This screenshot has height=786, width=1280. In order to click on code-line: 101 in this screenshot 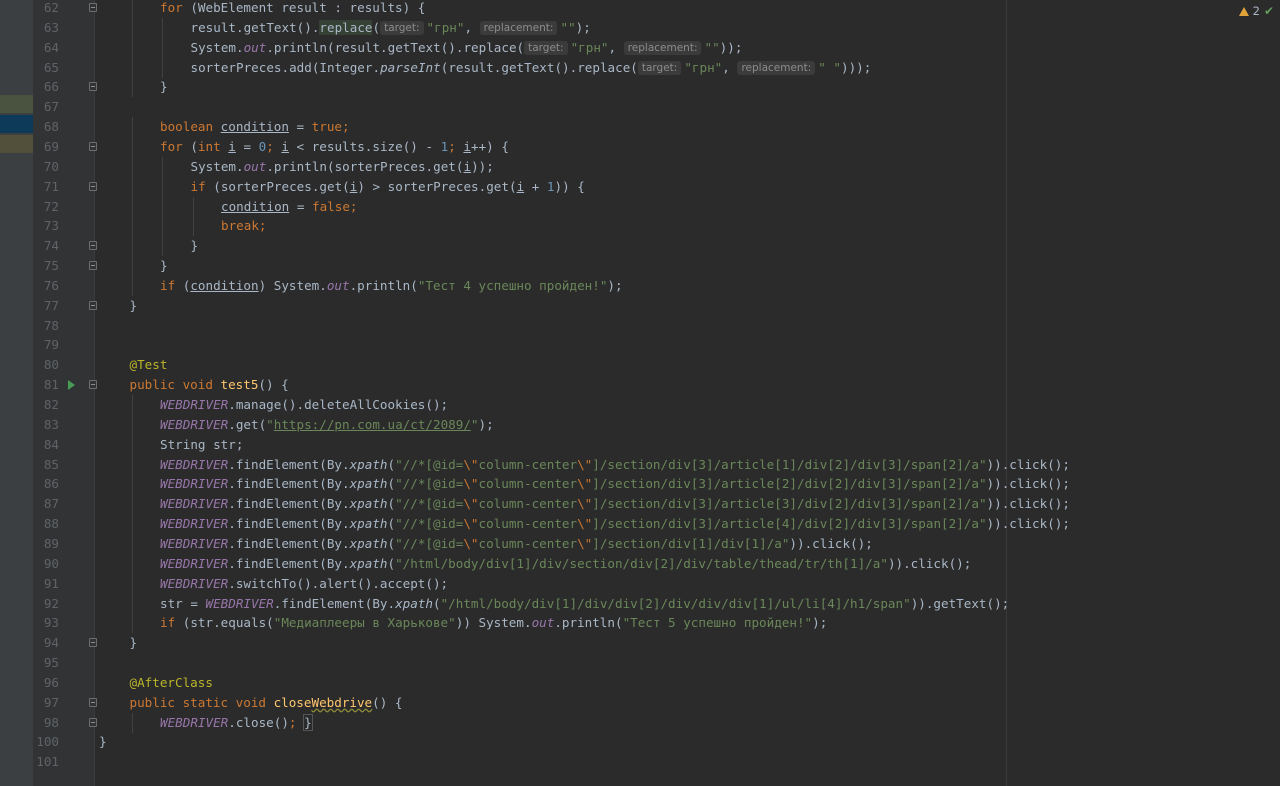, I will do `click(640, 762)`.